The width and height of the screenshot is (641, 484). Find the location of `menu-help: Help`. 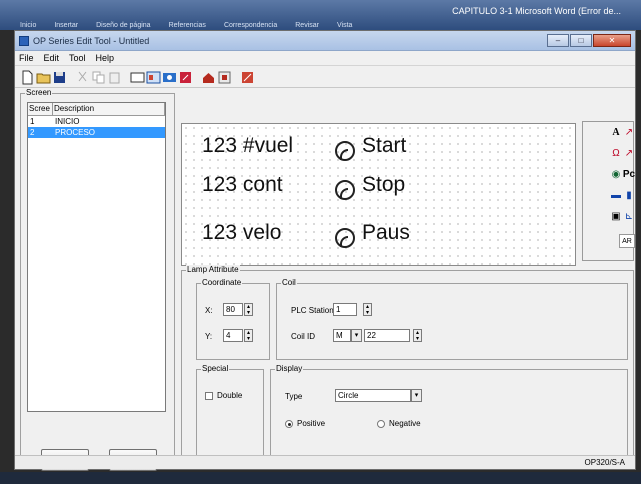

menu-help: Help is located at coordinates (105, 58).